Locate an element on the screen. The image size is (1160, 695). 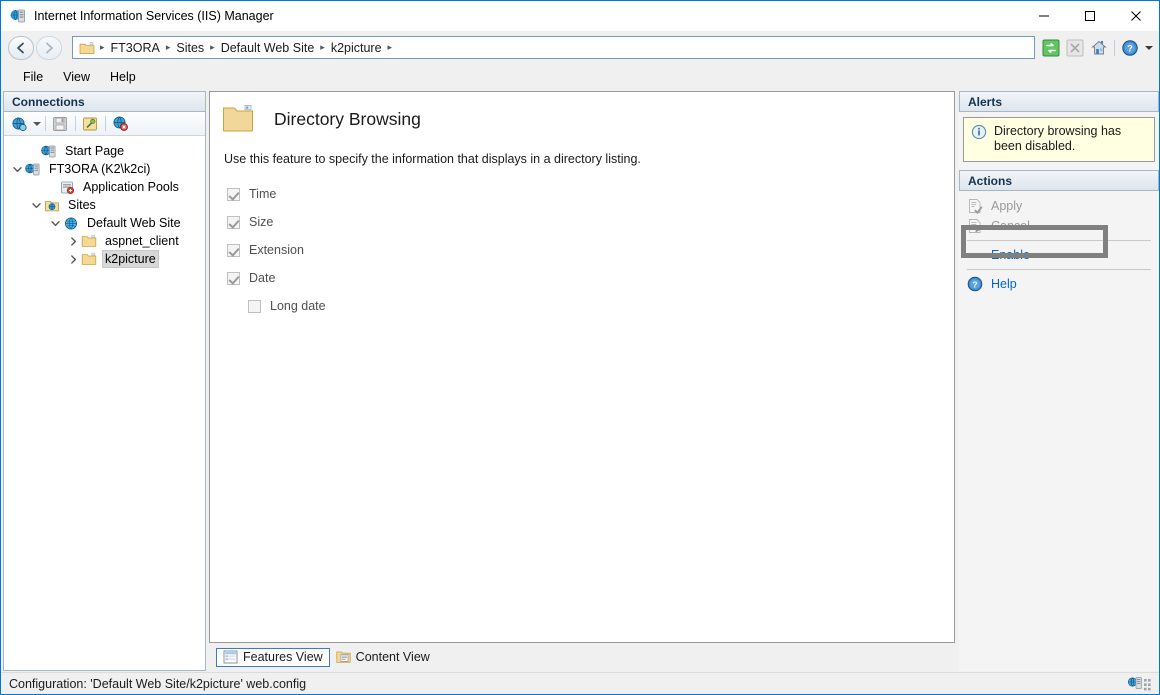
save-connections-icon is located at coordinates (60, 124).